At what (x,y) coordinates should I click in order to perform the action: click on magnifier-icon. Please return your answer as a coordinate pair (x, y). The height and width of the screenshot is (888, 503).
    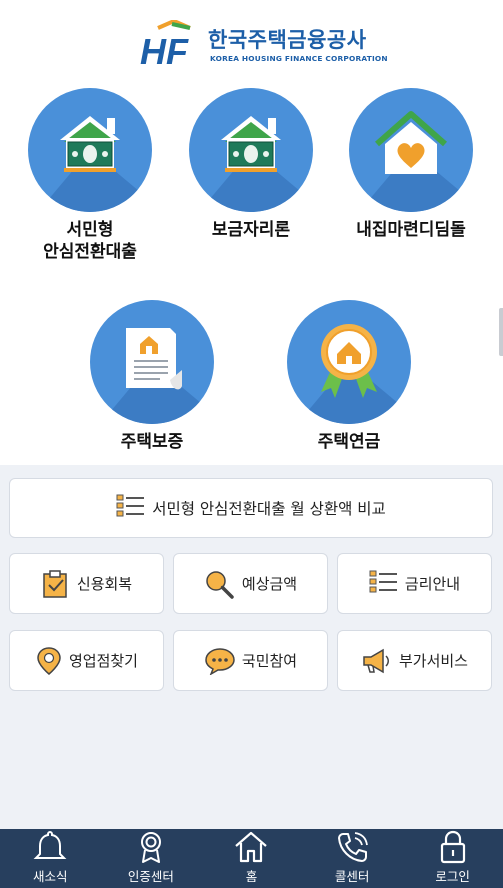
    Looking at the image, I should click on (220, 584).